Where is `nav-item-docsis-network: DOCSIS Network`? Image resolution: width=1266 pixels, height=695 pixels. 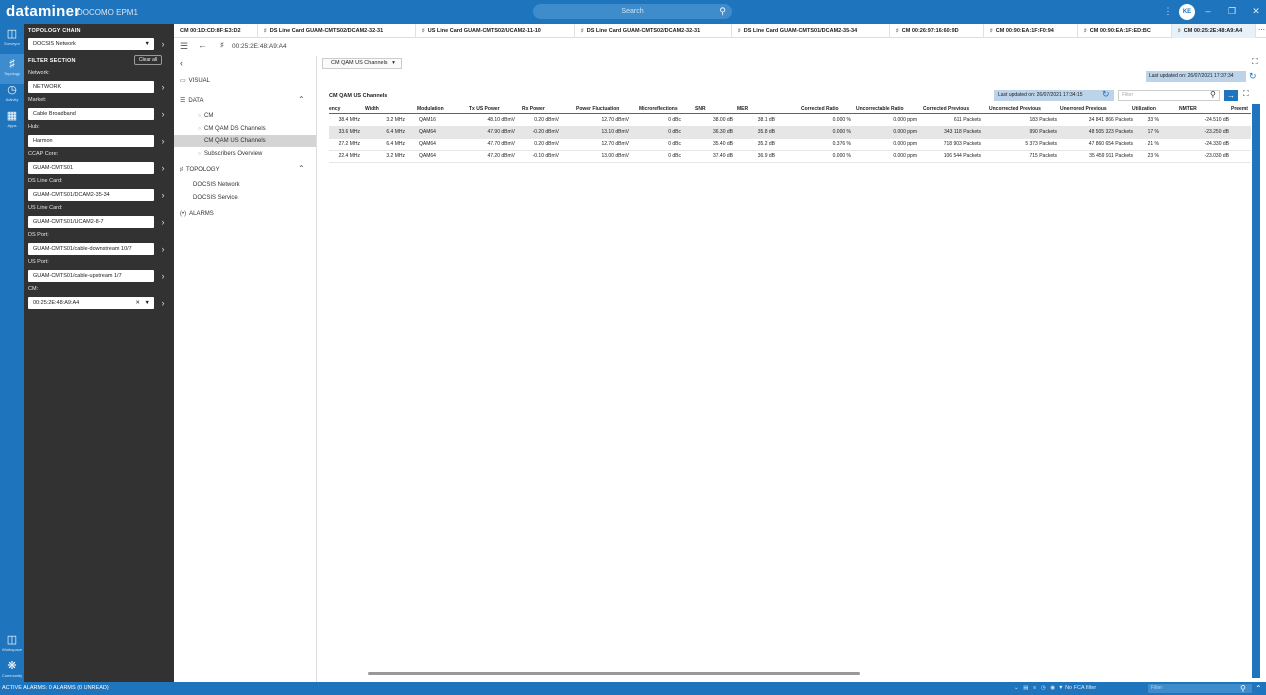 nav-item-docsis-network: DOCSIS Network is located at coordinates (216, 185).